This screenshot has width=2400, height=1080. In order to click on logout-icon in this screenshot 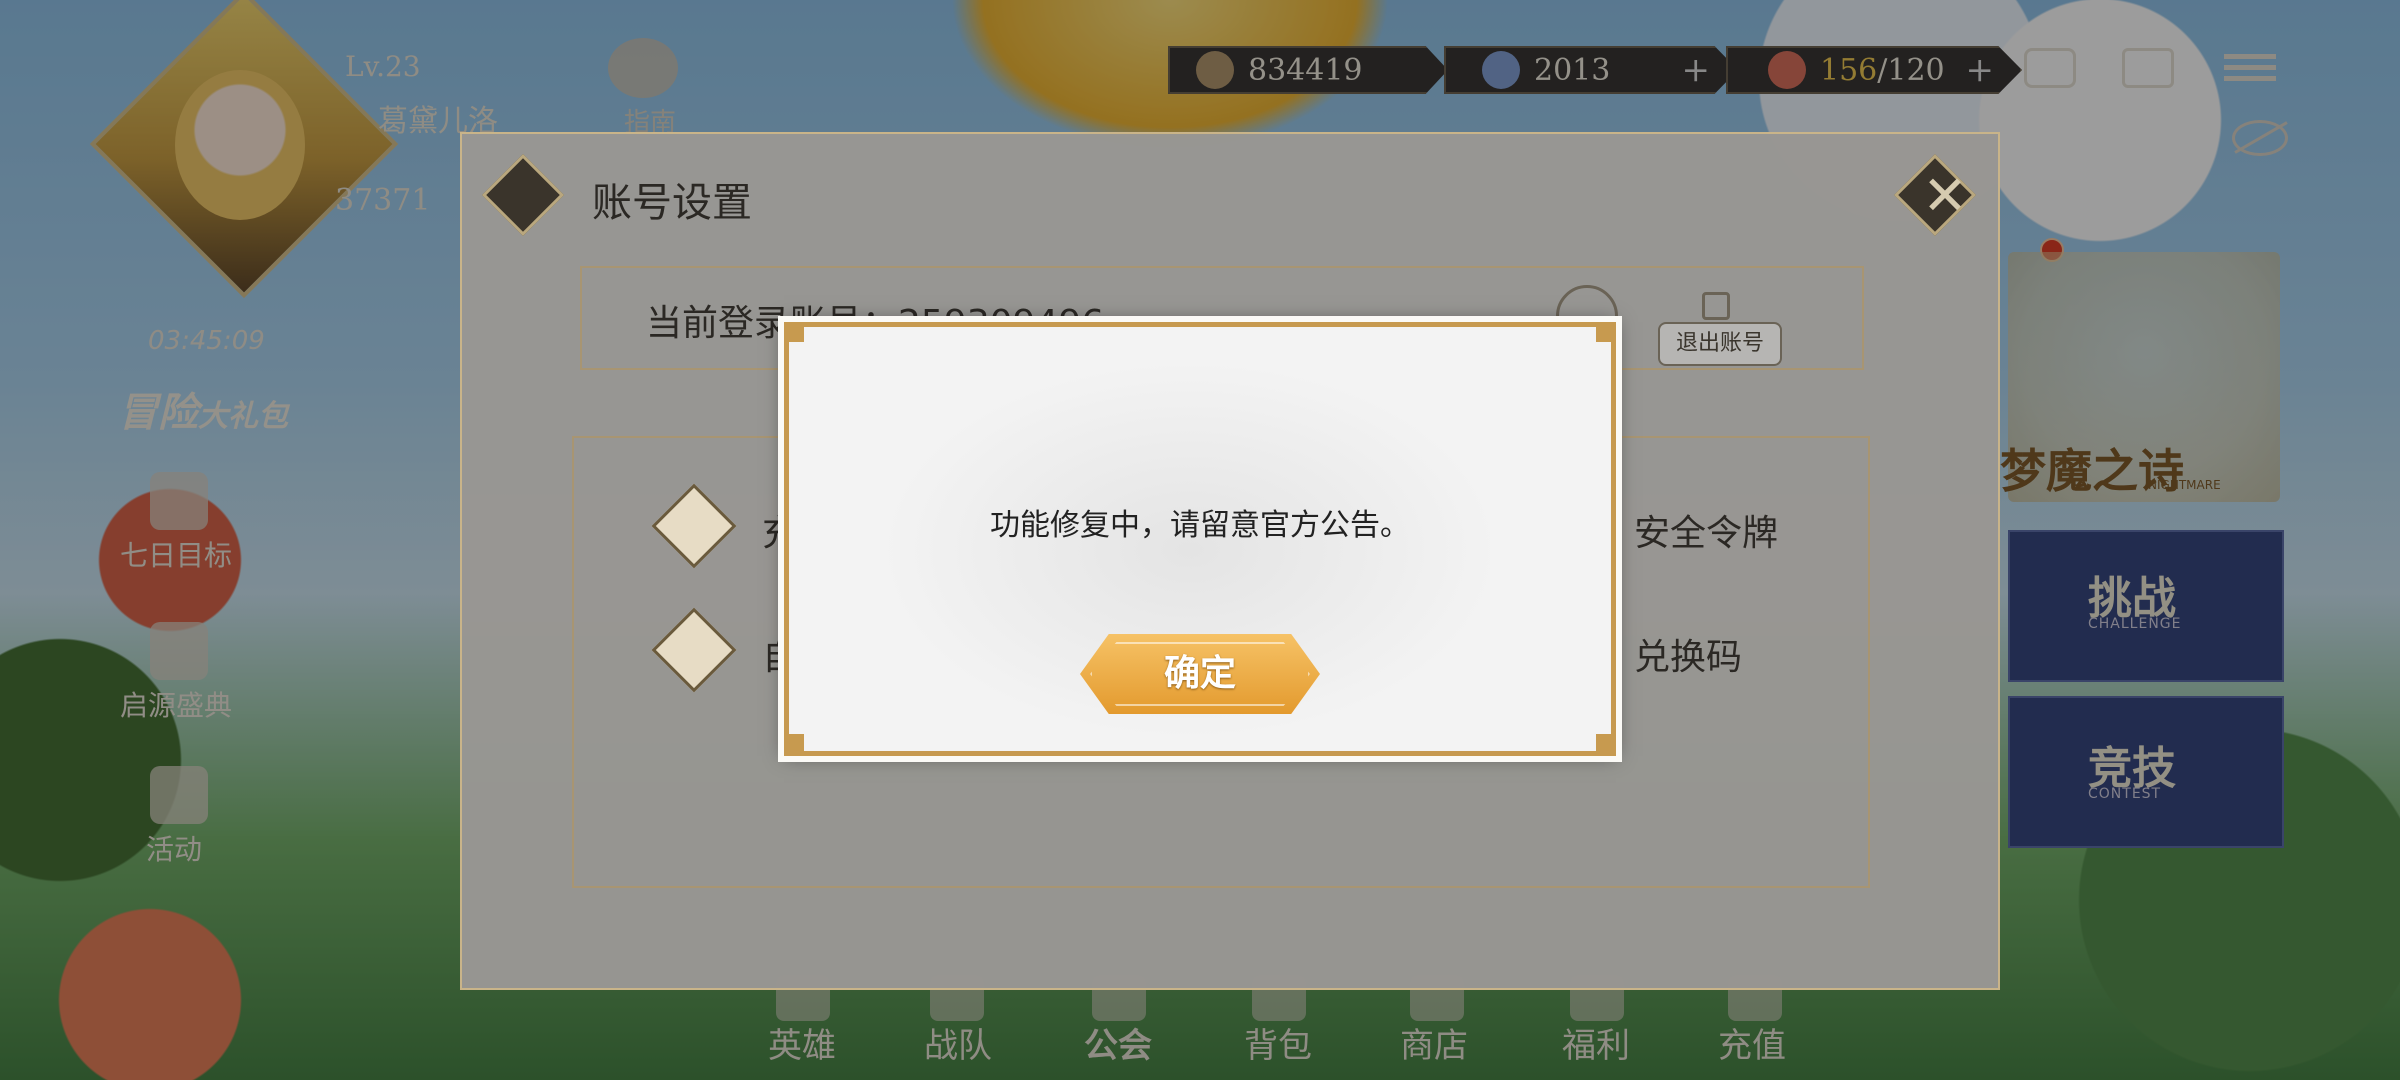, I will do `click(1716, 306)`.